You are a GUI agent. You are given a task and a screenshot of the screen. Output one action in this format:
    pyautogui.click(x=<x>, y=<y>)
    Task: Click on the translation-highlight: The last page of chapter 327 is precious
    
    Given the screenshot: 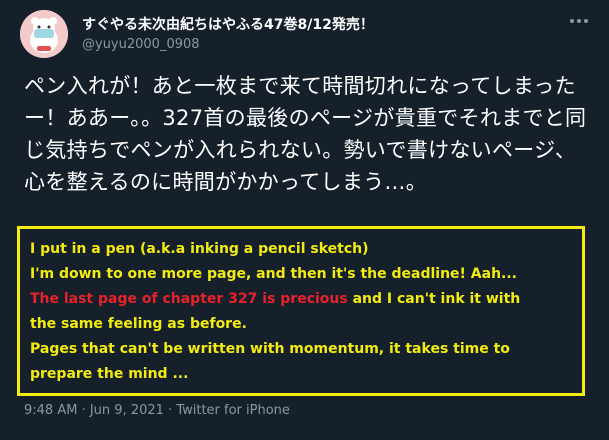 What is the action you would take?
    pyautogui.click(x=189, y=299)
    